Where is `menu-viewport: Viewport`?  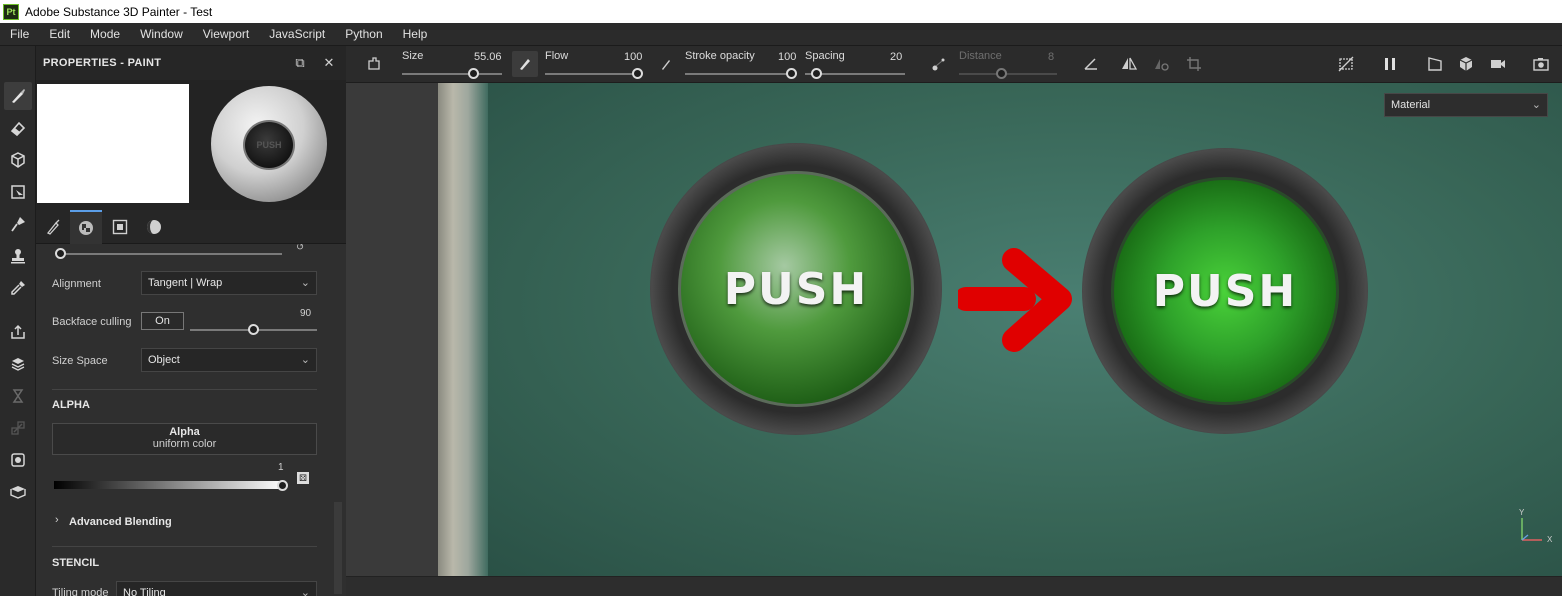 menu-viewport: Viewport is located at coordinates (226, 34).